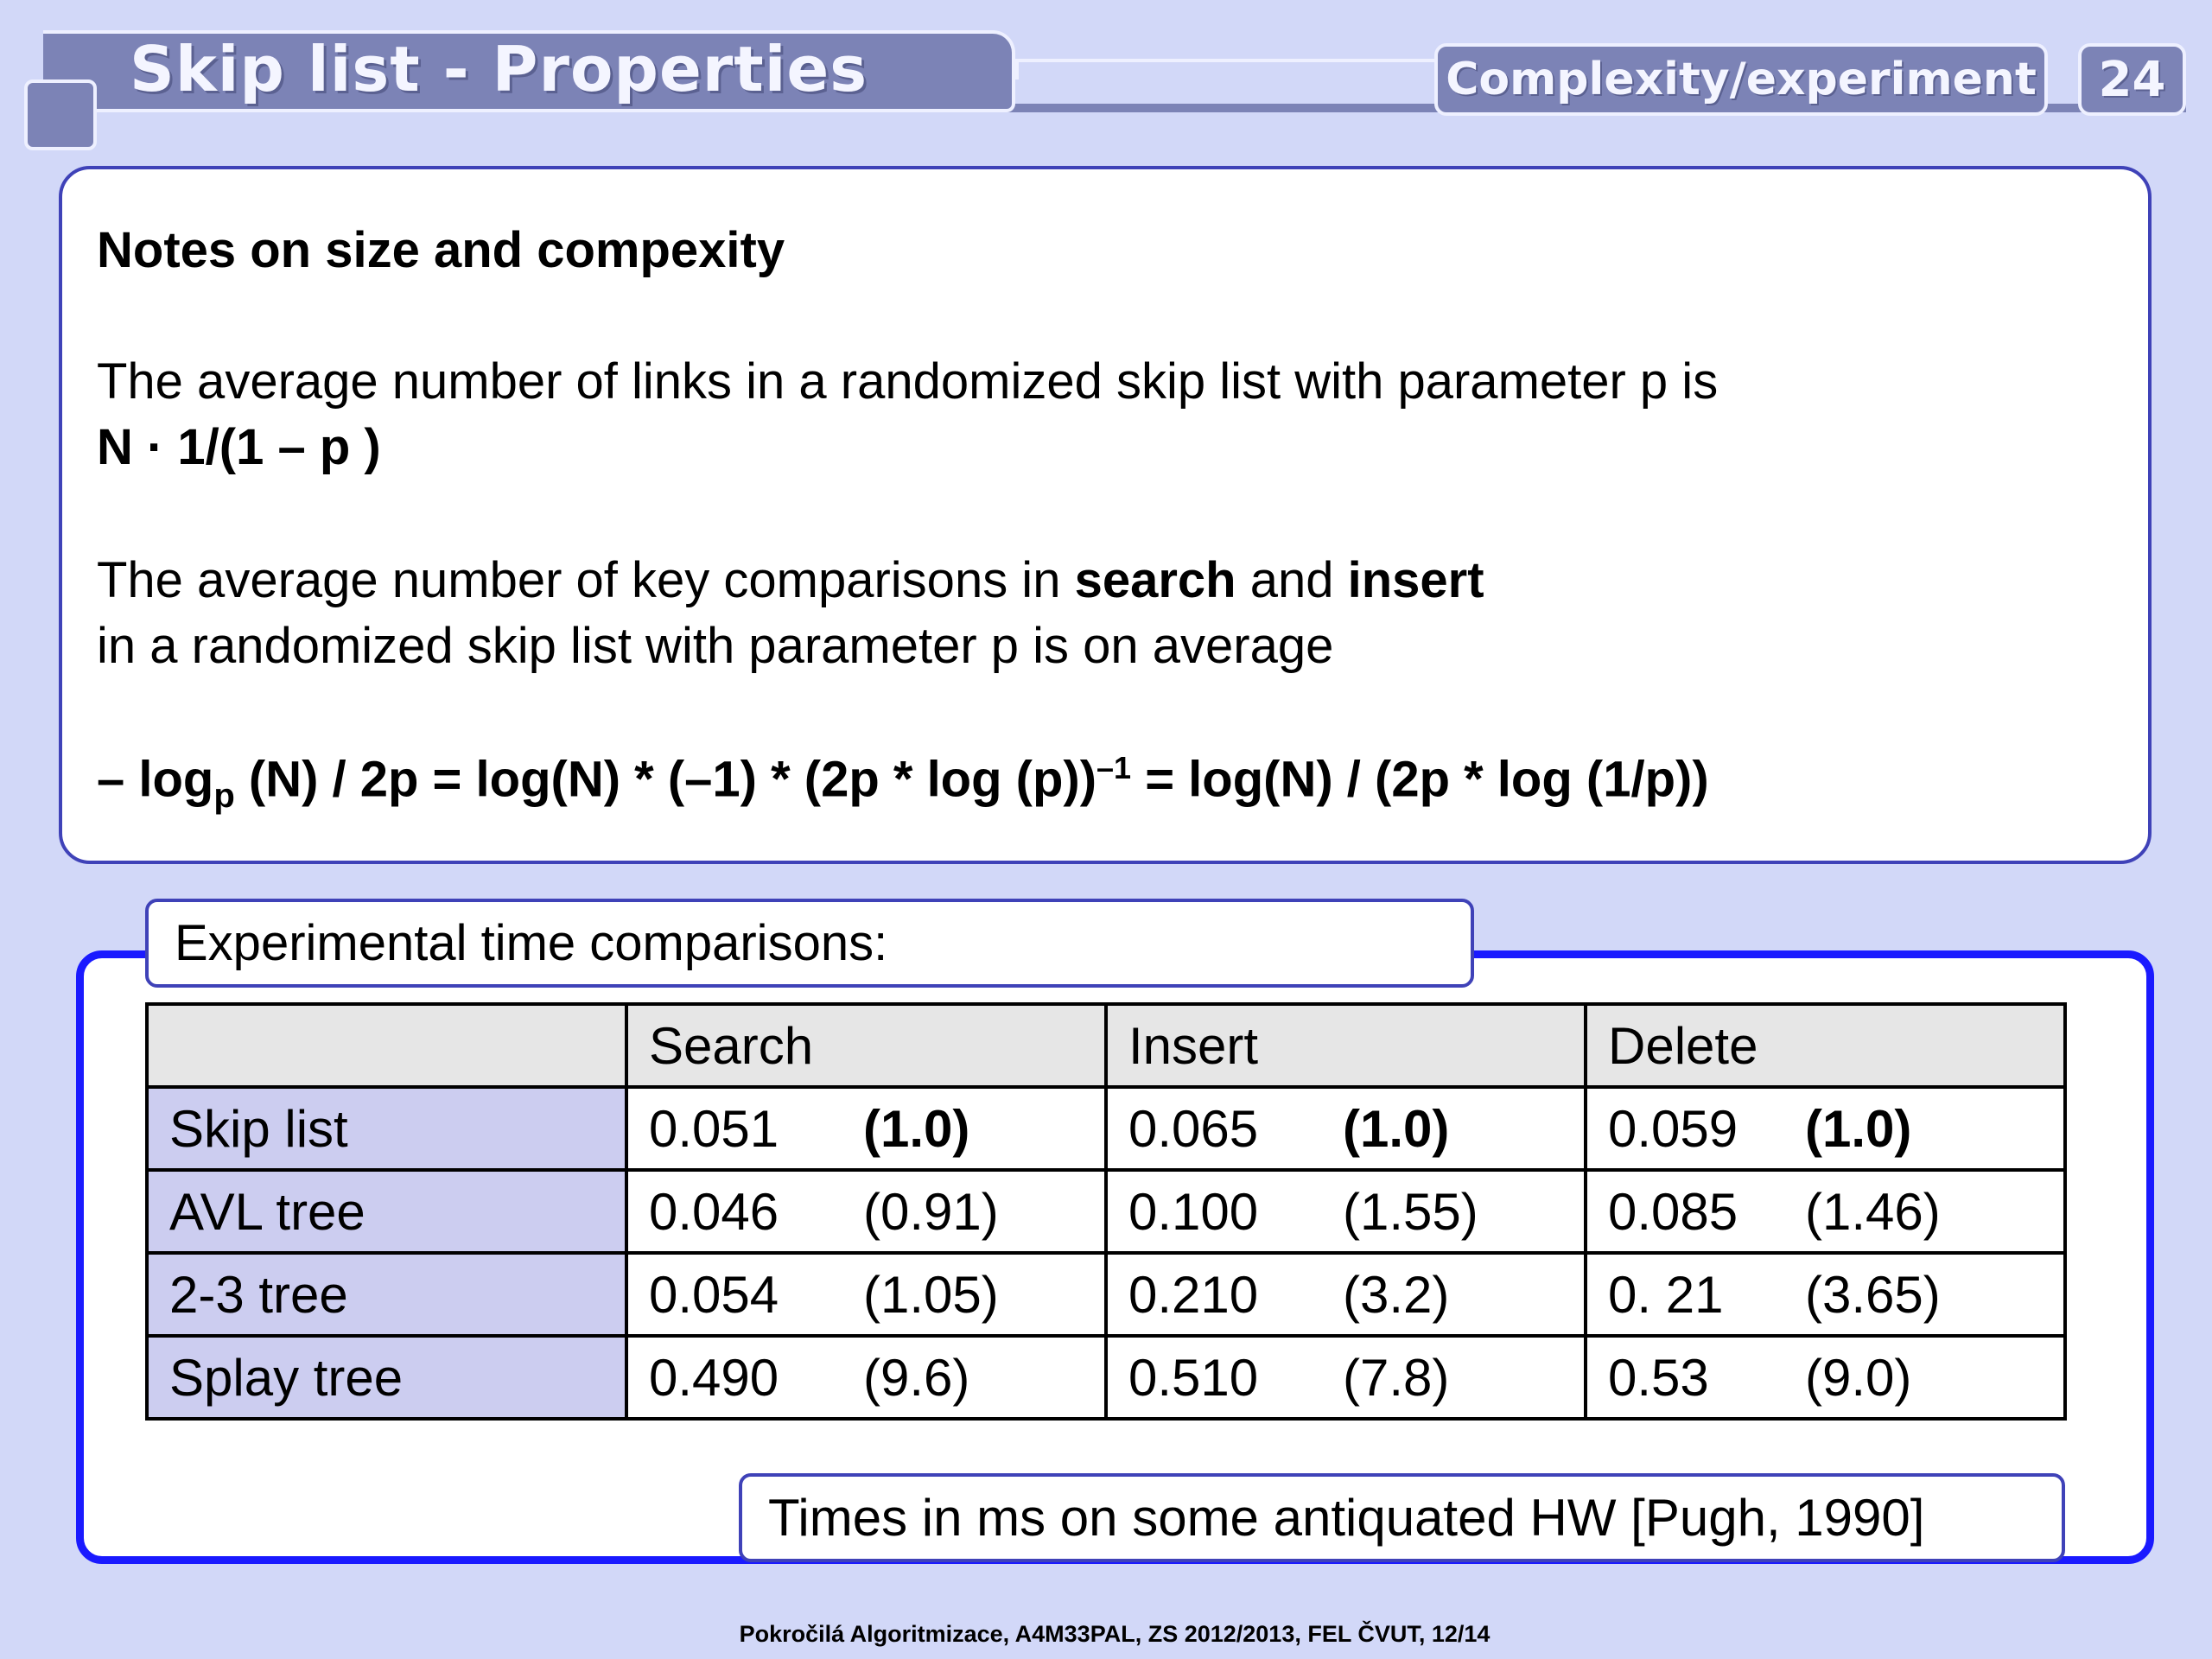 Image resolution: width=2212 pixels, height=1659 pixels. I want to click on comparisons-text-and: and, so click(1292, 580).